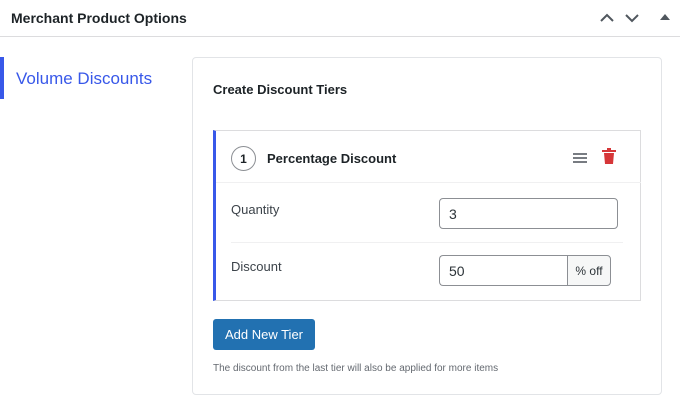 This screenshot has width=680, height=415. I want to click on discount-suffix: % off, so click(589, 270).